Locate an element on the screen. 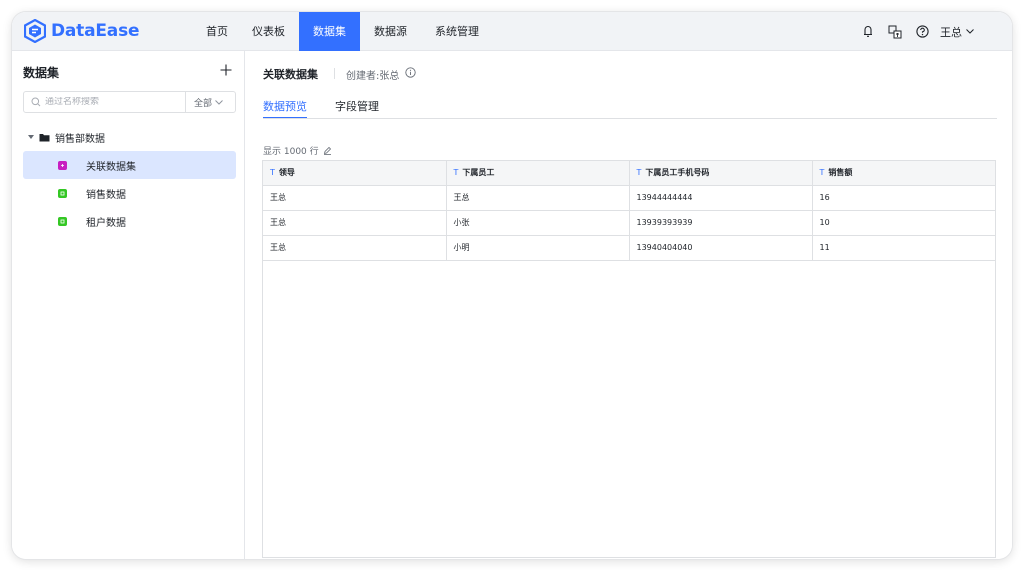 The width and height of the screenshot is (1024, 571). tree-item-label: 销售数据 is located at coordinates (106, 195).